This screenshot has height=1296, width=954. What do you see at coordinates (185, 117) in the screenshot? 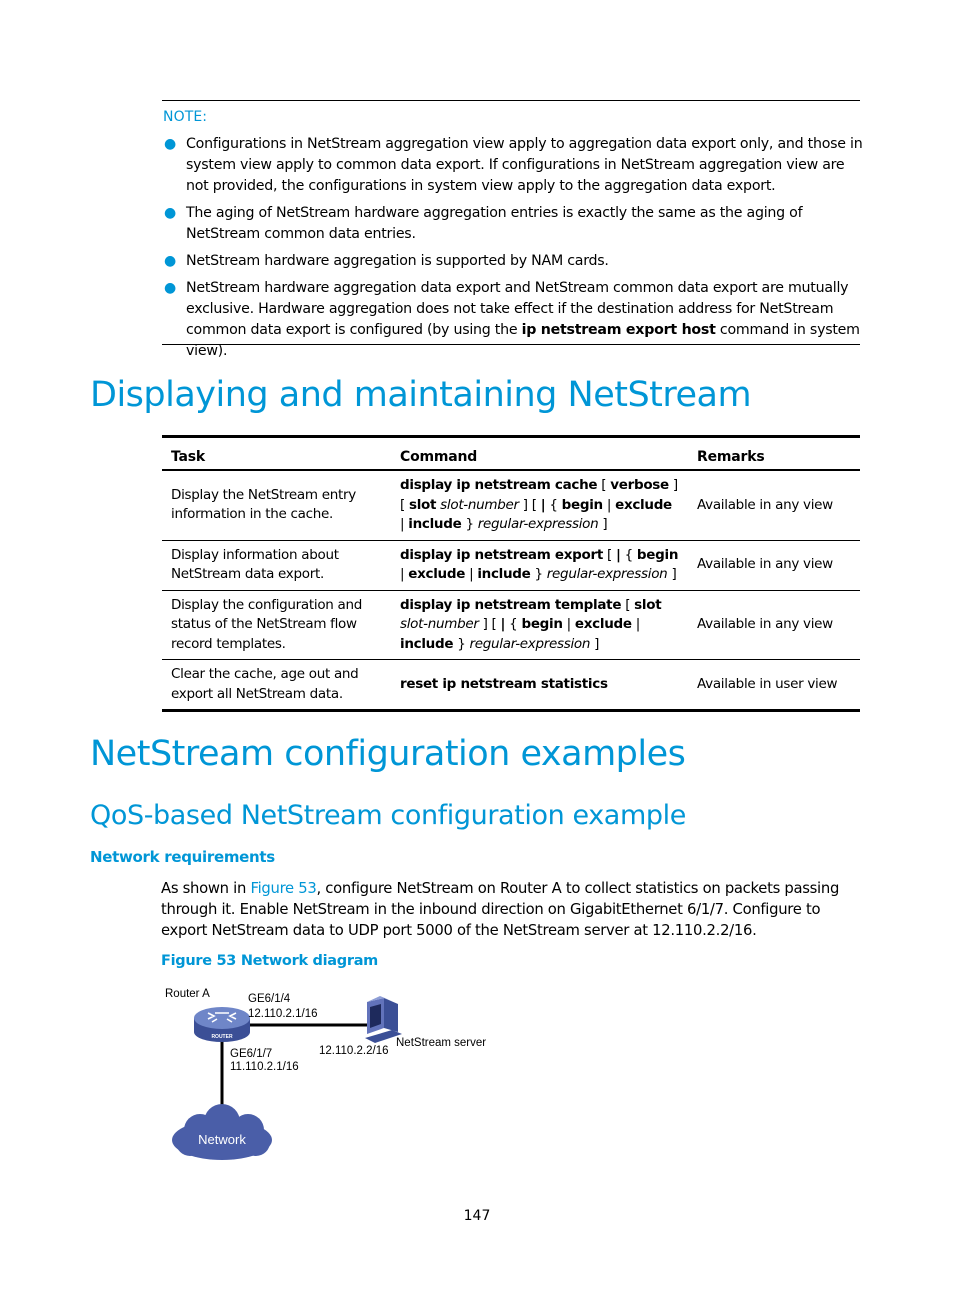
I see `note-label: NOTE:` at bounding box center [185, 117].